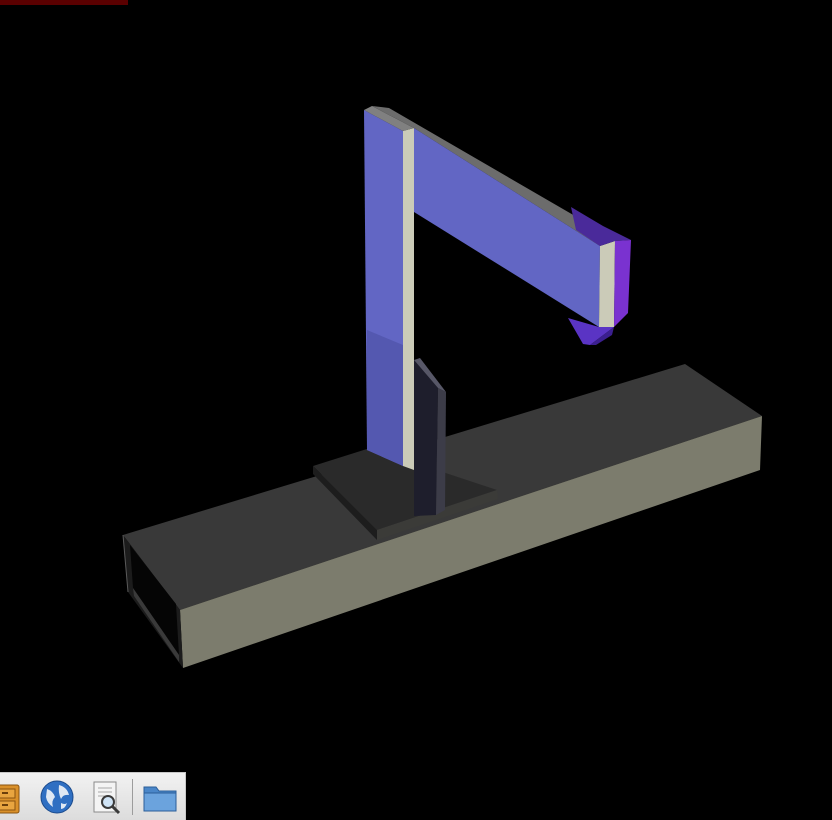 This screenshot has width=832, height=820. I want to click on file-manager-button, so click(160, 797).